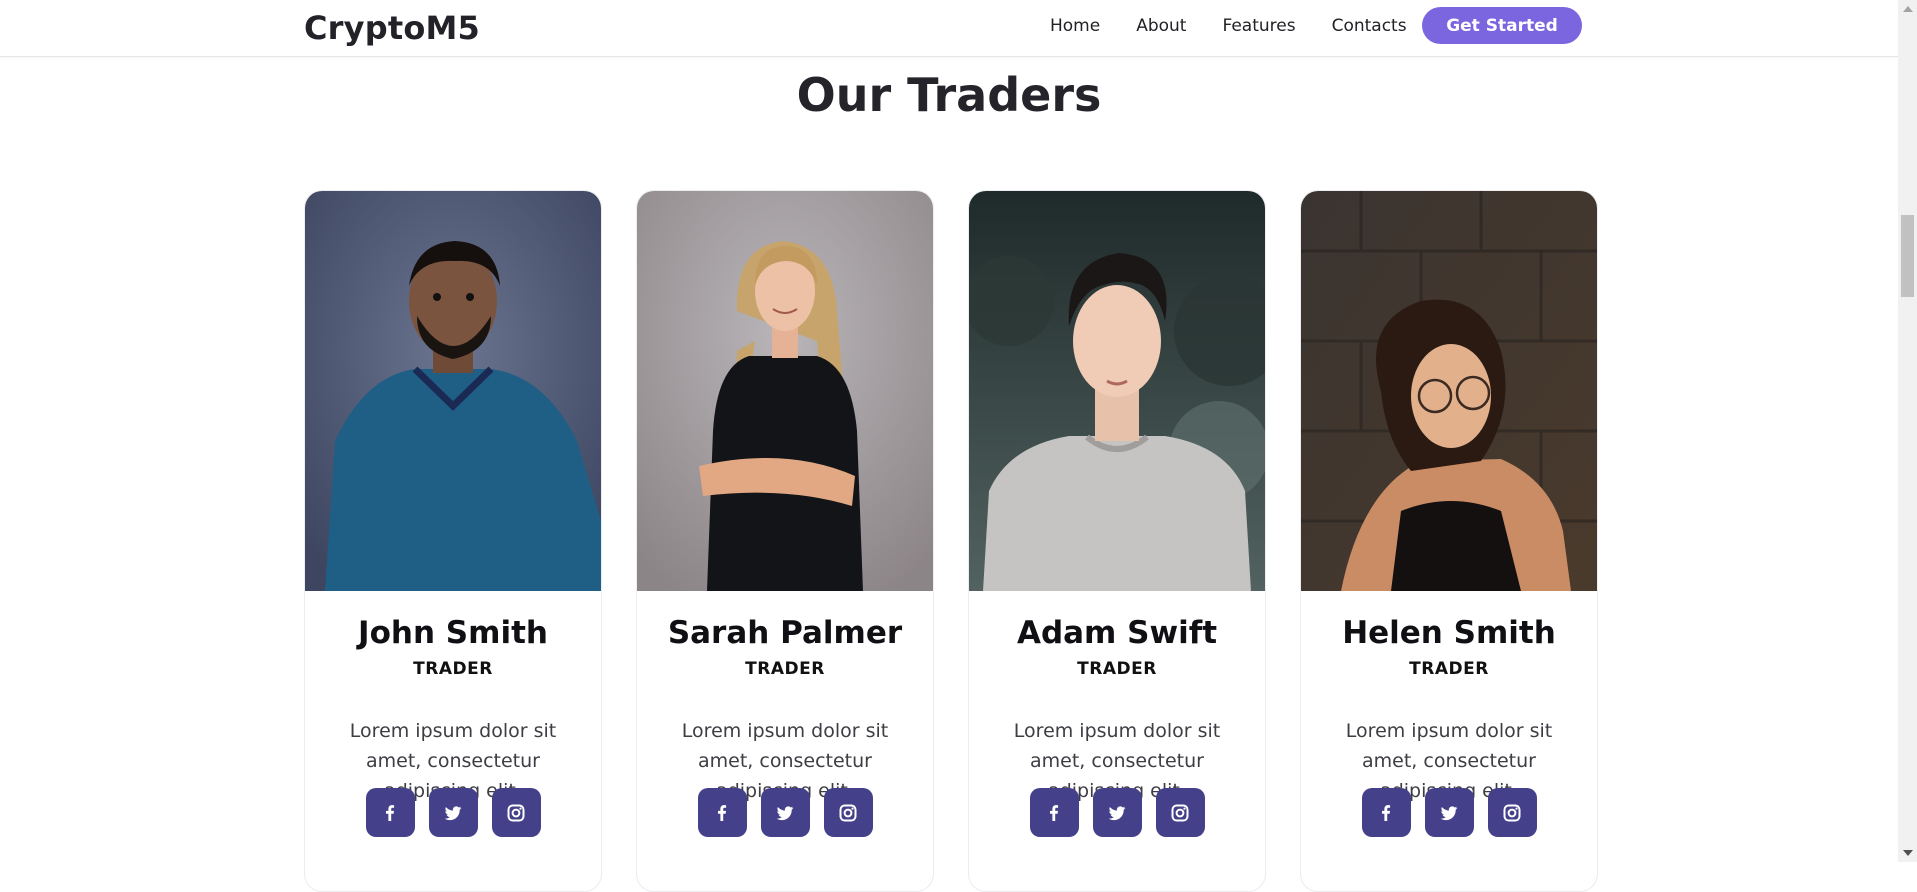  What do you see at coordinates (1161, 26) in the screenshot?
I see `nav-link-about: About` at bounding box center [1161, 26].